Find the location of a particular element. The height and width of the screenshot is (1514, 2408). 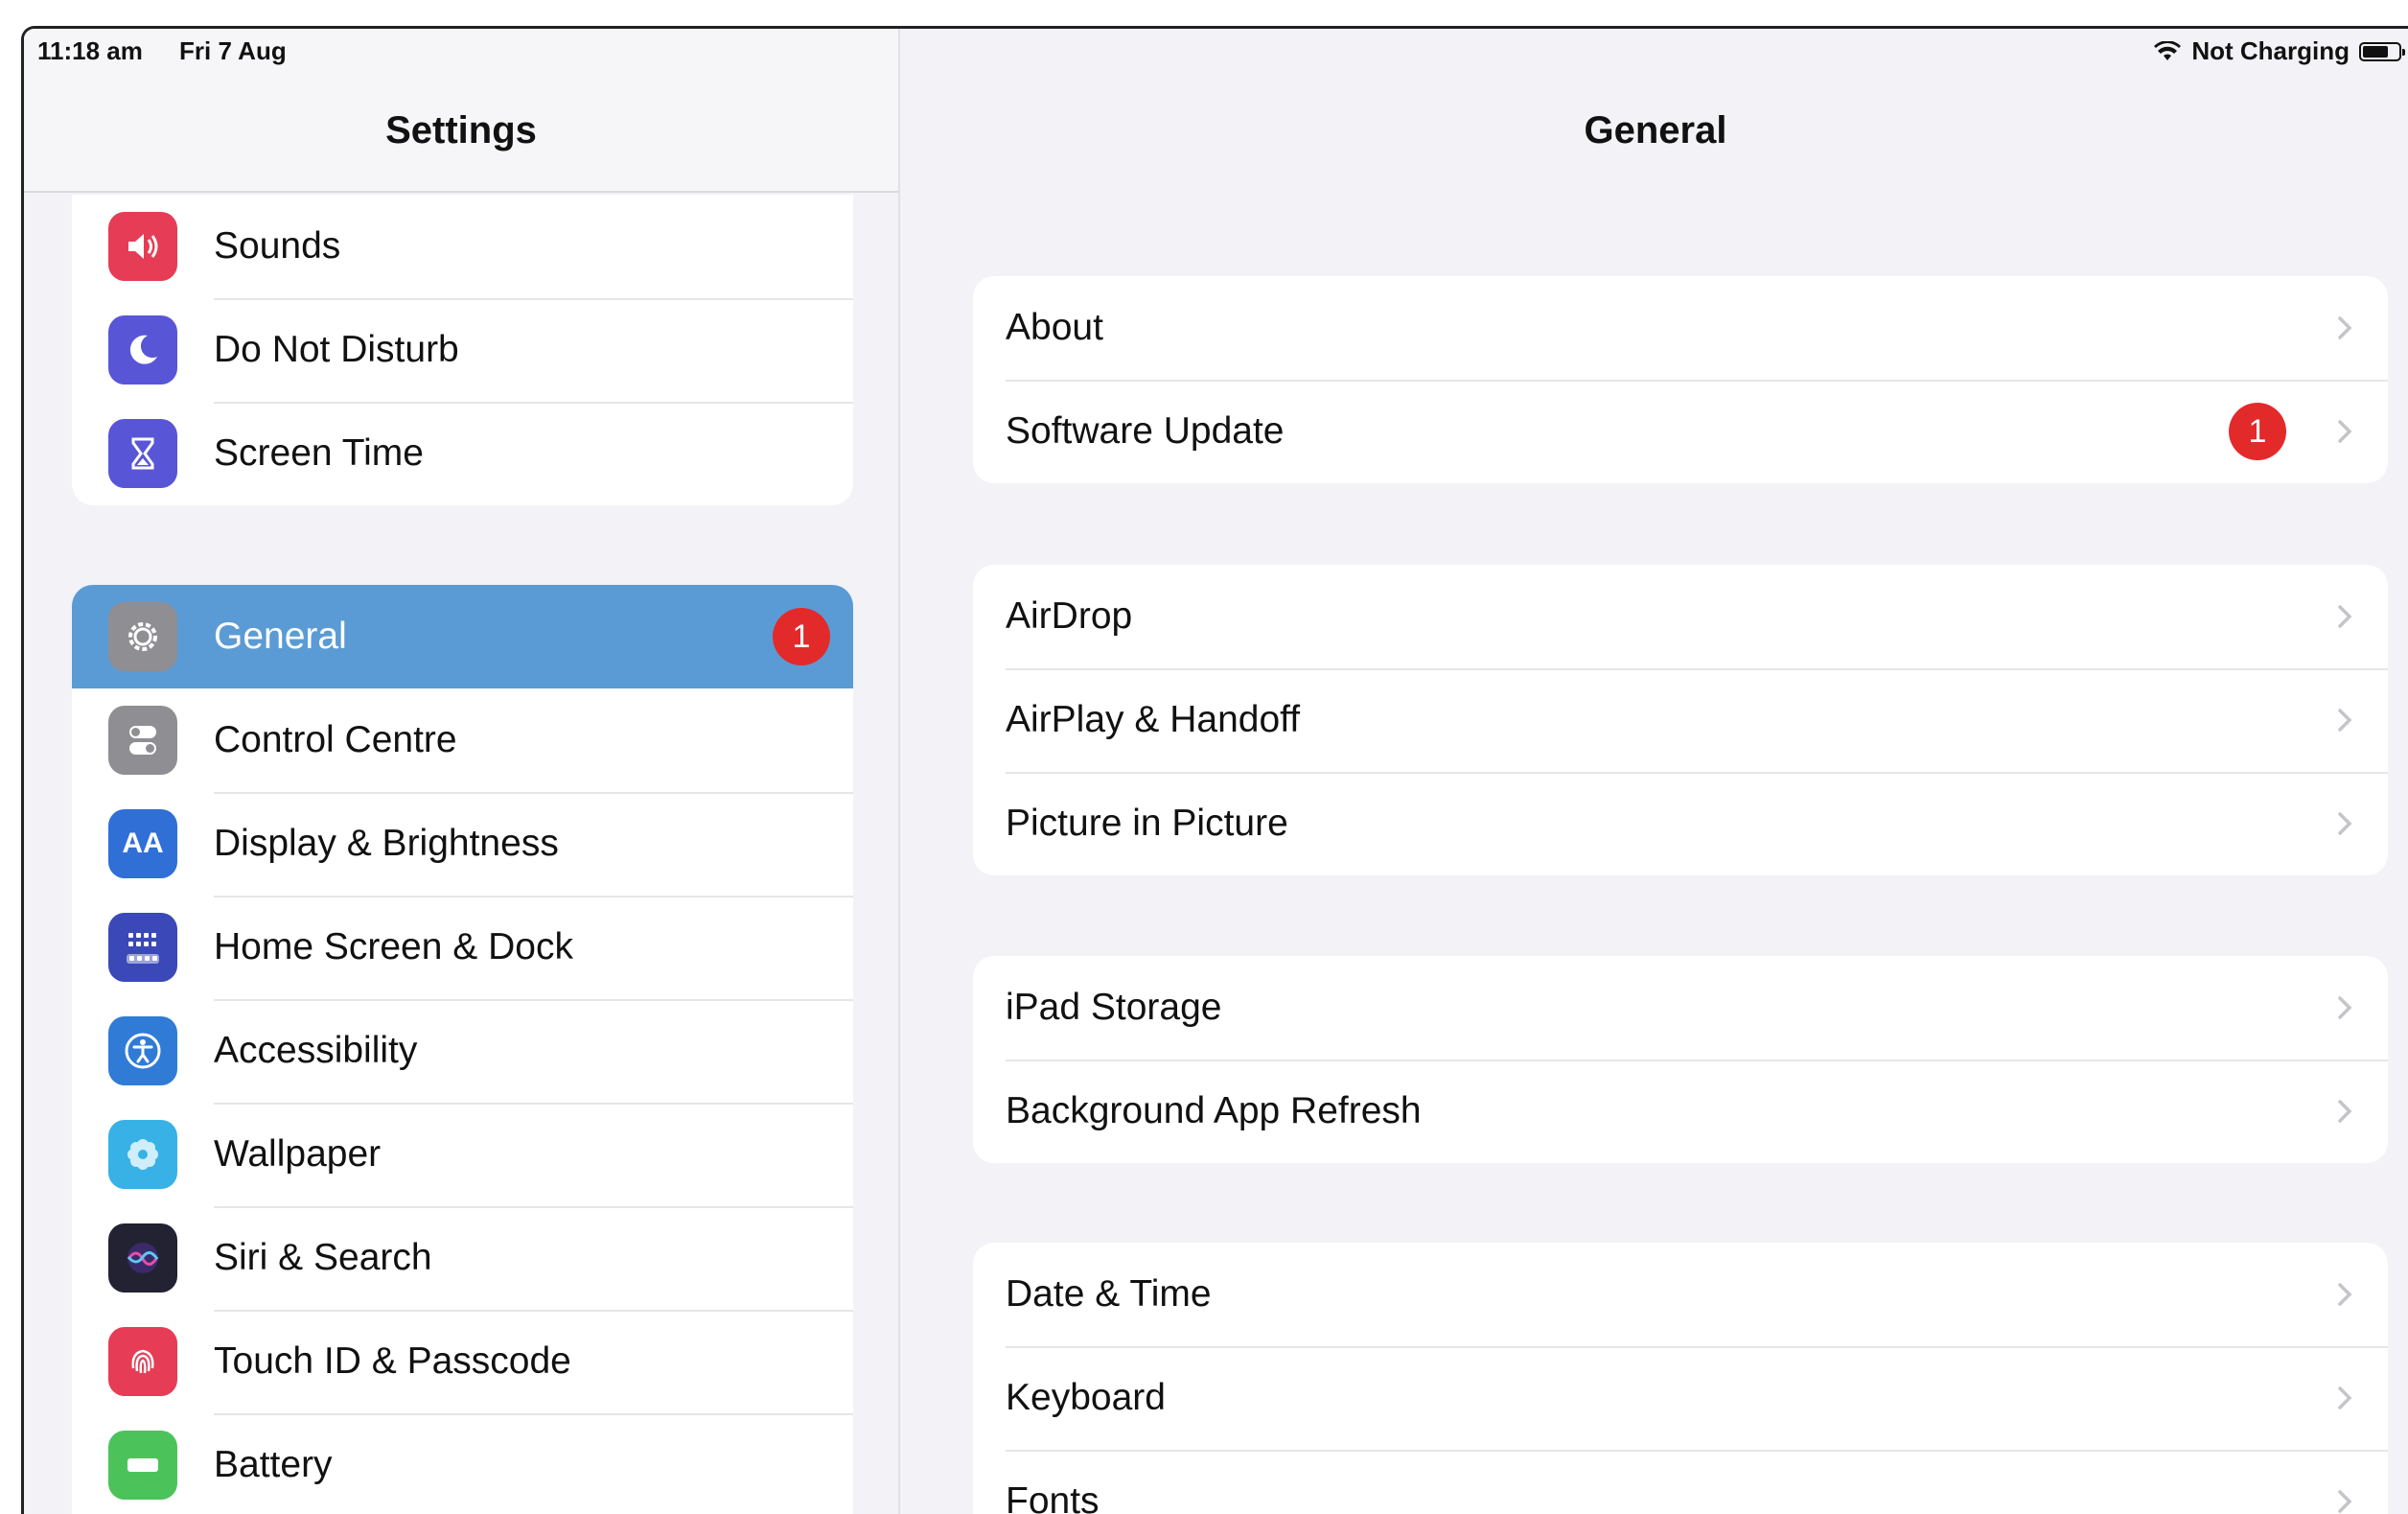

sidebar-item-screen-time: Screen Time is located at coordinates (462, 453).